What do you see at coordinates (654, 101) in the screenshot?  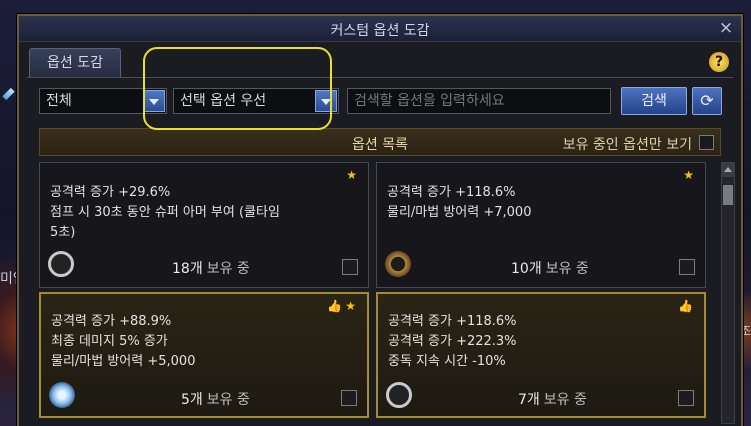 I see `search-button: 검색` at bounding box center [654, 101].